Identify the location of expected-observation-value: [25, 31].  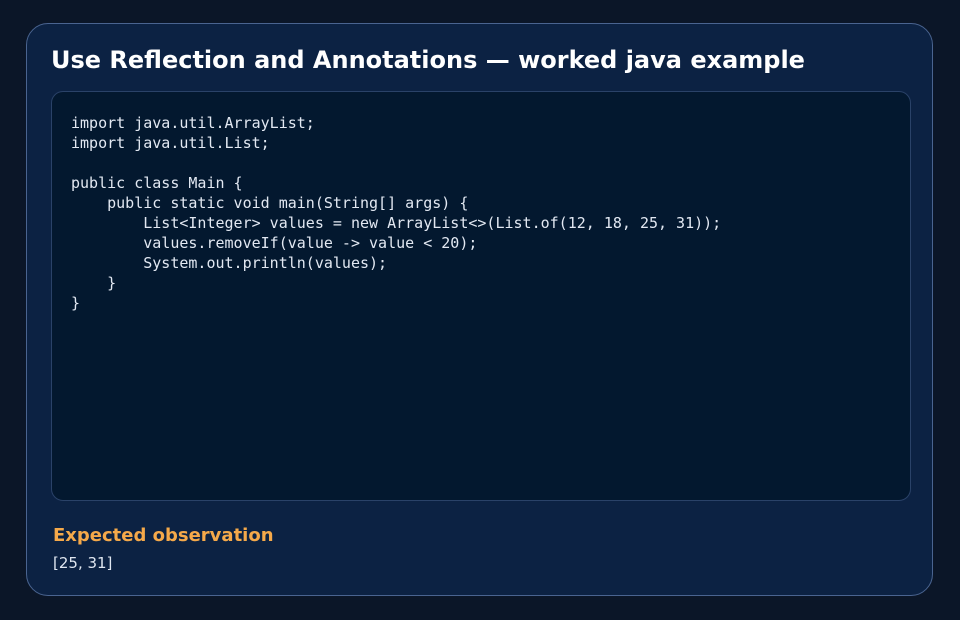
(83, 563).